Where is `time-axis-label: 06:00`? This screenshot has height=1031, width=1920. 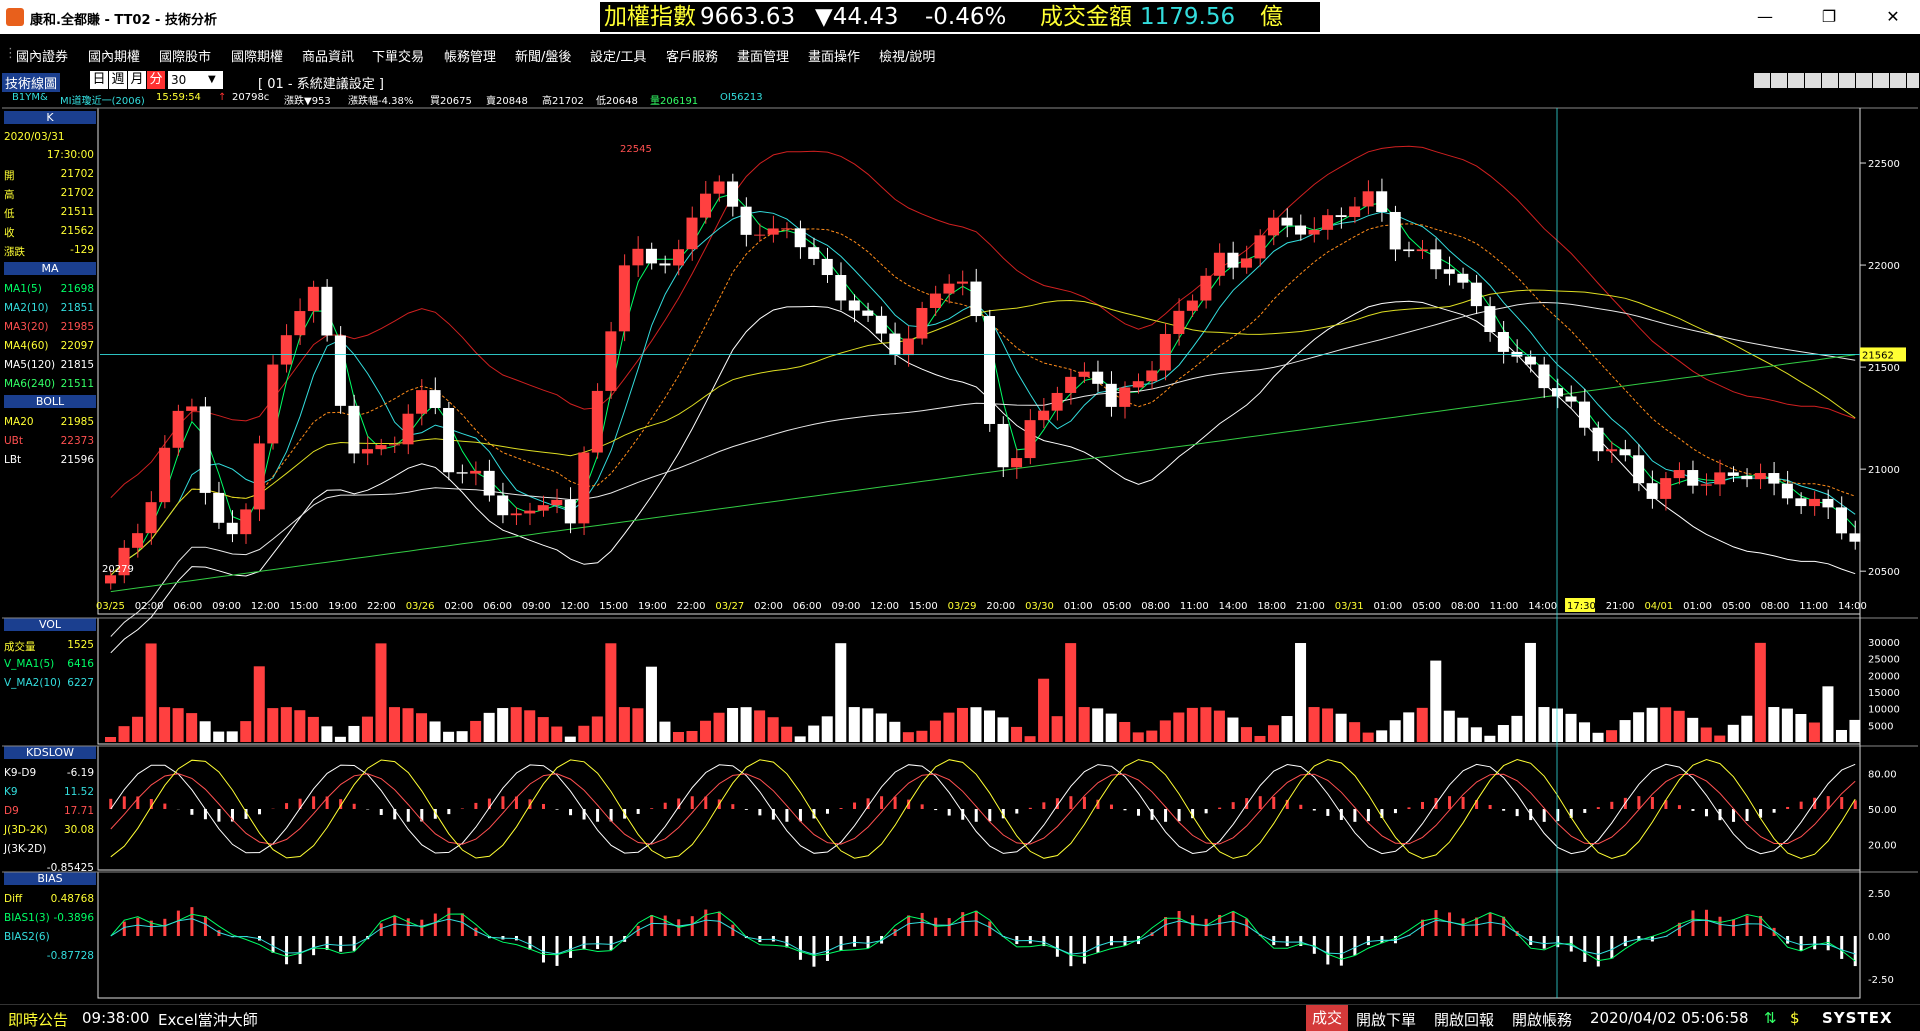 time-axis-label: 06:00 is located at coordinates (497, 606).